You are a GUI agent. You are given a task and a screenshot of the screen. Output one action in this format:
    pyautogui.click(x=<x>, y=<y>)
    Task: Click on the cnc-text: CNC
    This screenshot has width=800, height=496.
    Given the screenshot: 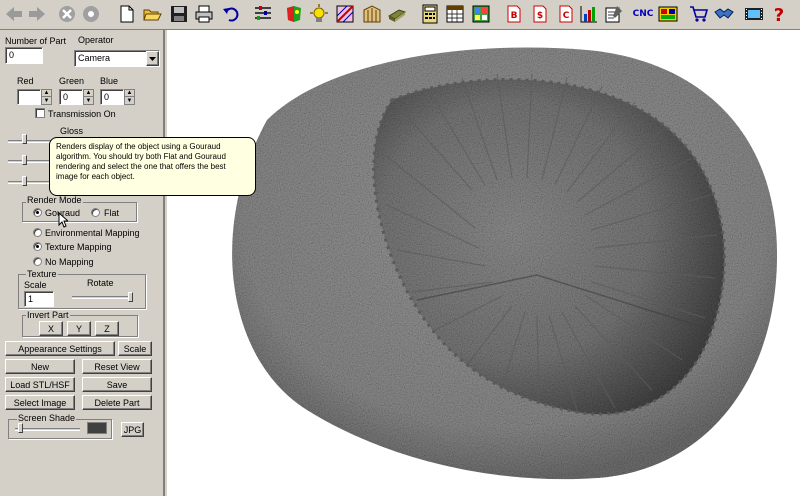 What is the action you would take?
    pyautogui.click(x=643, y=14)
    